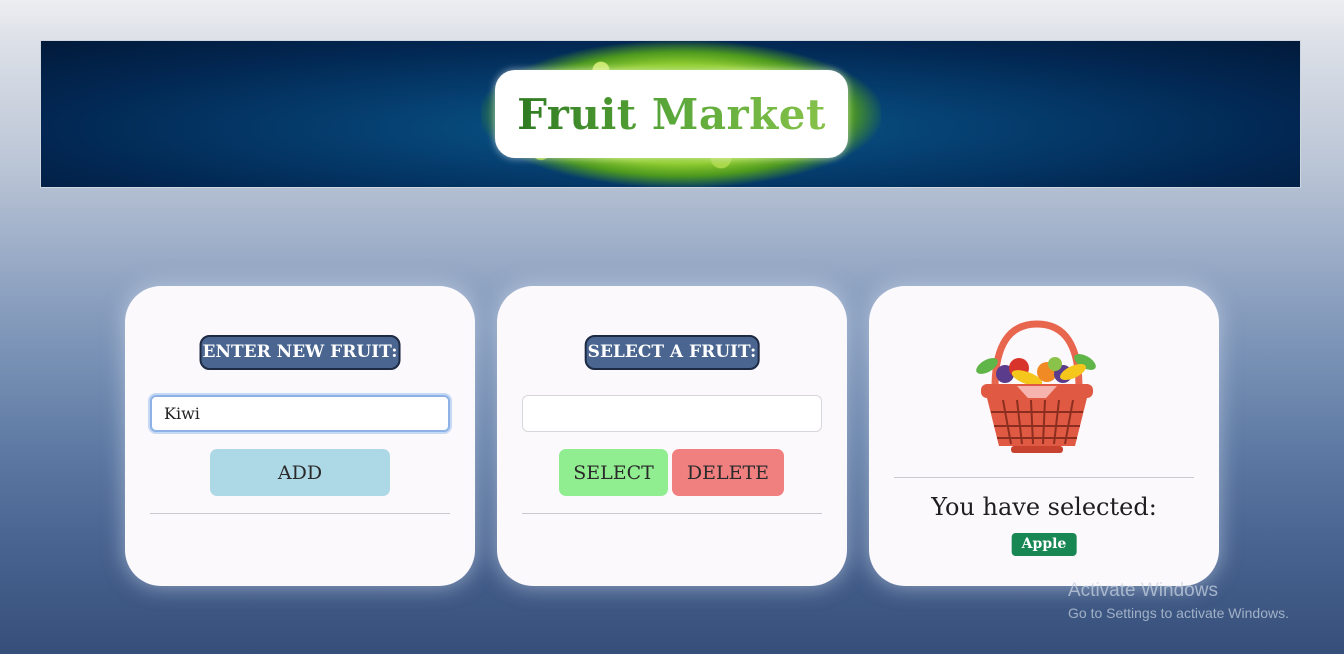  I want to click on delete-button: DELETE, so click(728, 472).